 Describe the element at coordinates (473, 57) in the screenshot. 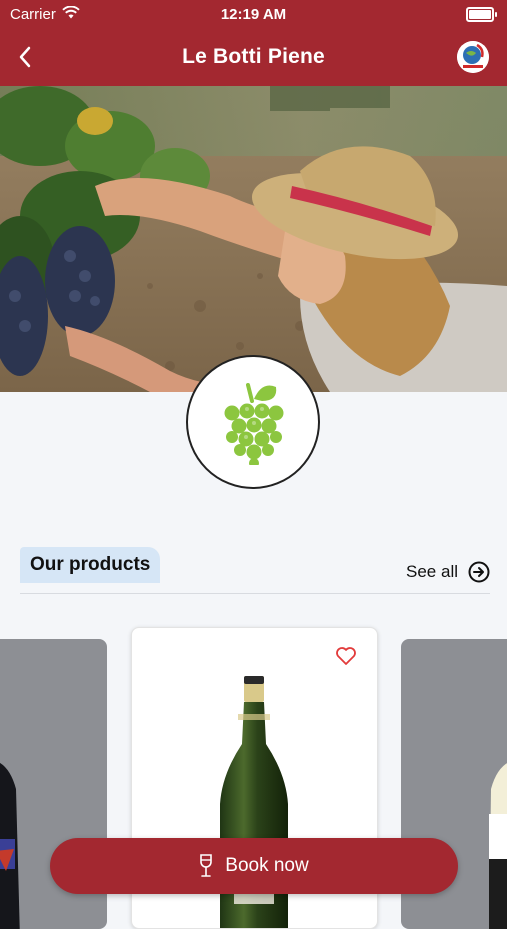

I see `app-logo-icon` at that location.